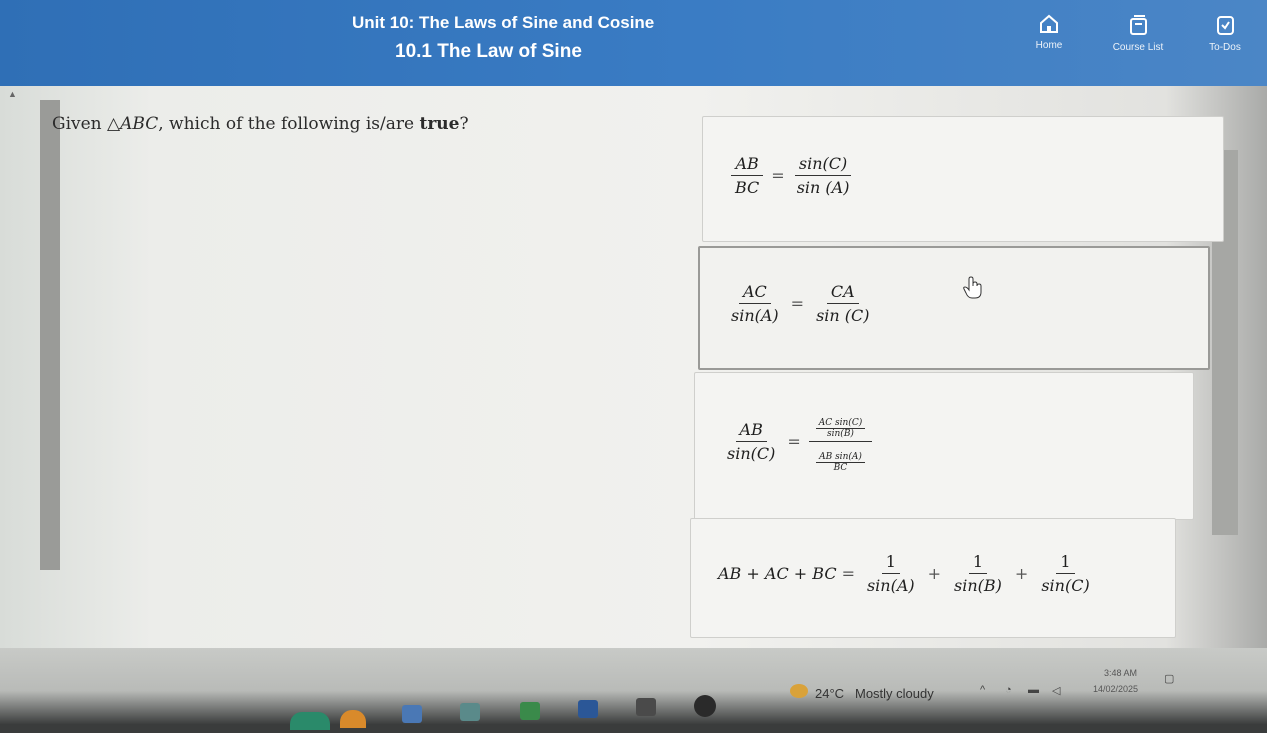  I want to click on course-list-icon, so click(1138, 25).